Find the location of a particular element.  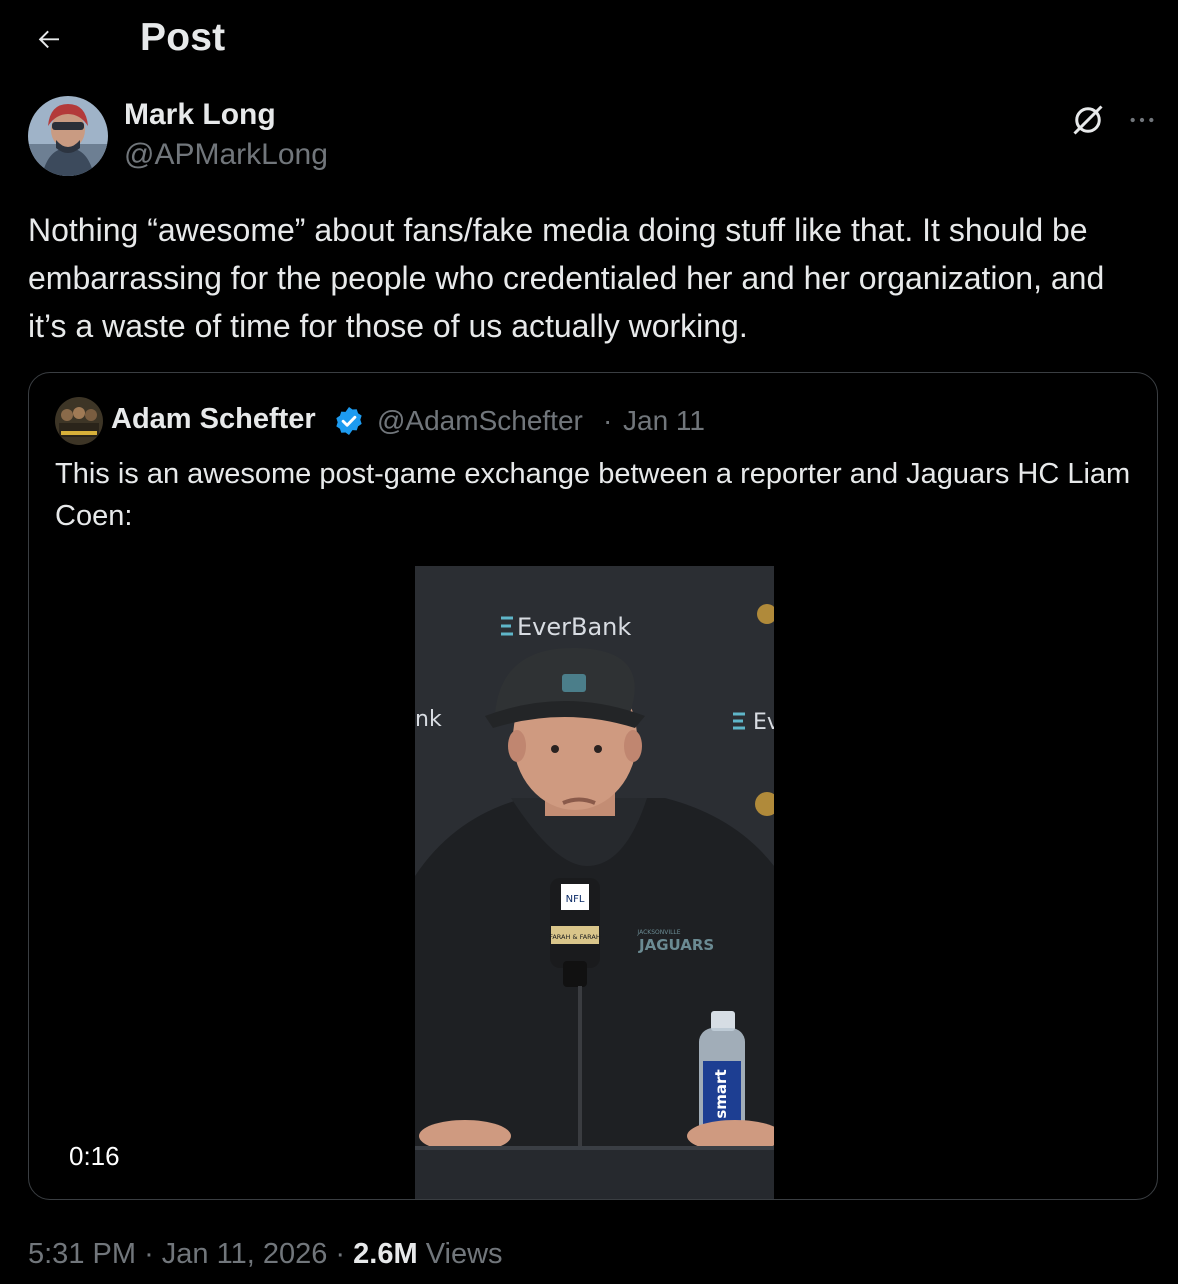

arrow-left-icon is located at coordinates (48, 39).